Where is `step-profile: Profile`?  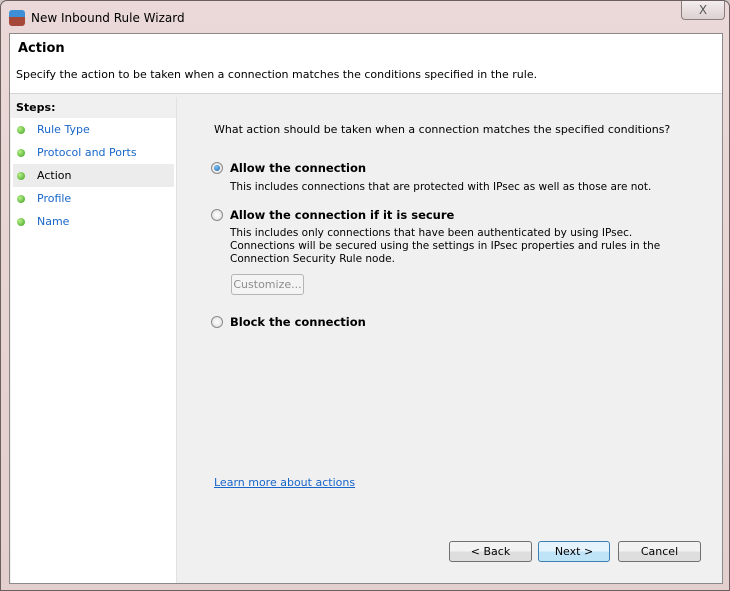 step-profile: Profile is located at coordinates (93, 198).